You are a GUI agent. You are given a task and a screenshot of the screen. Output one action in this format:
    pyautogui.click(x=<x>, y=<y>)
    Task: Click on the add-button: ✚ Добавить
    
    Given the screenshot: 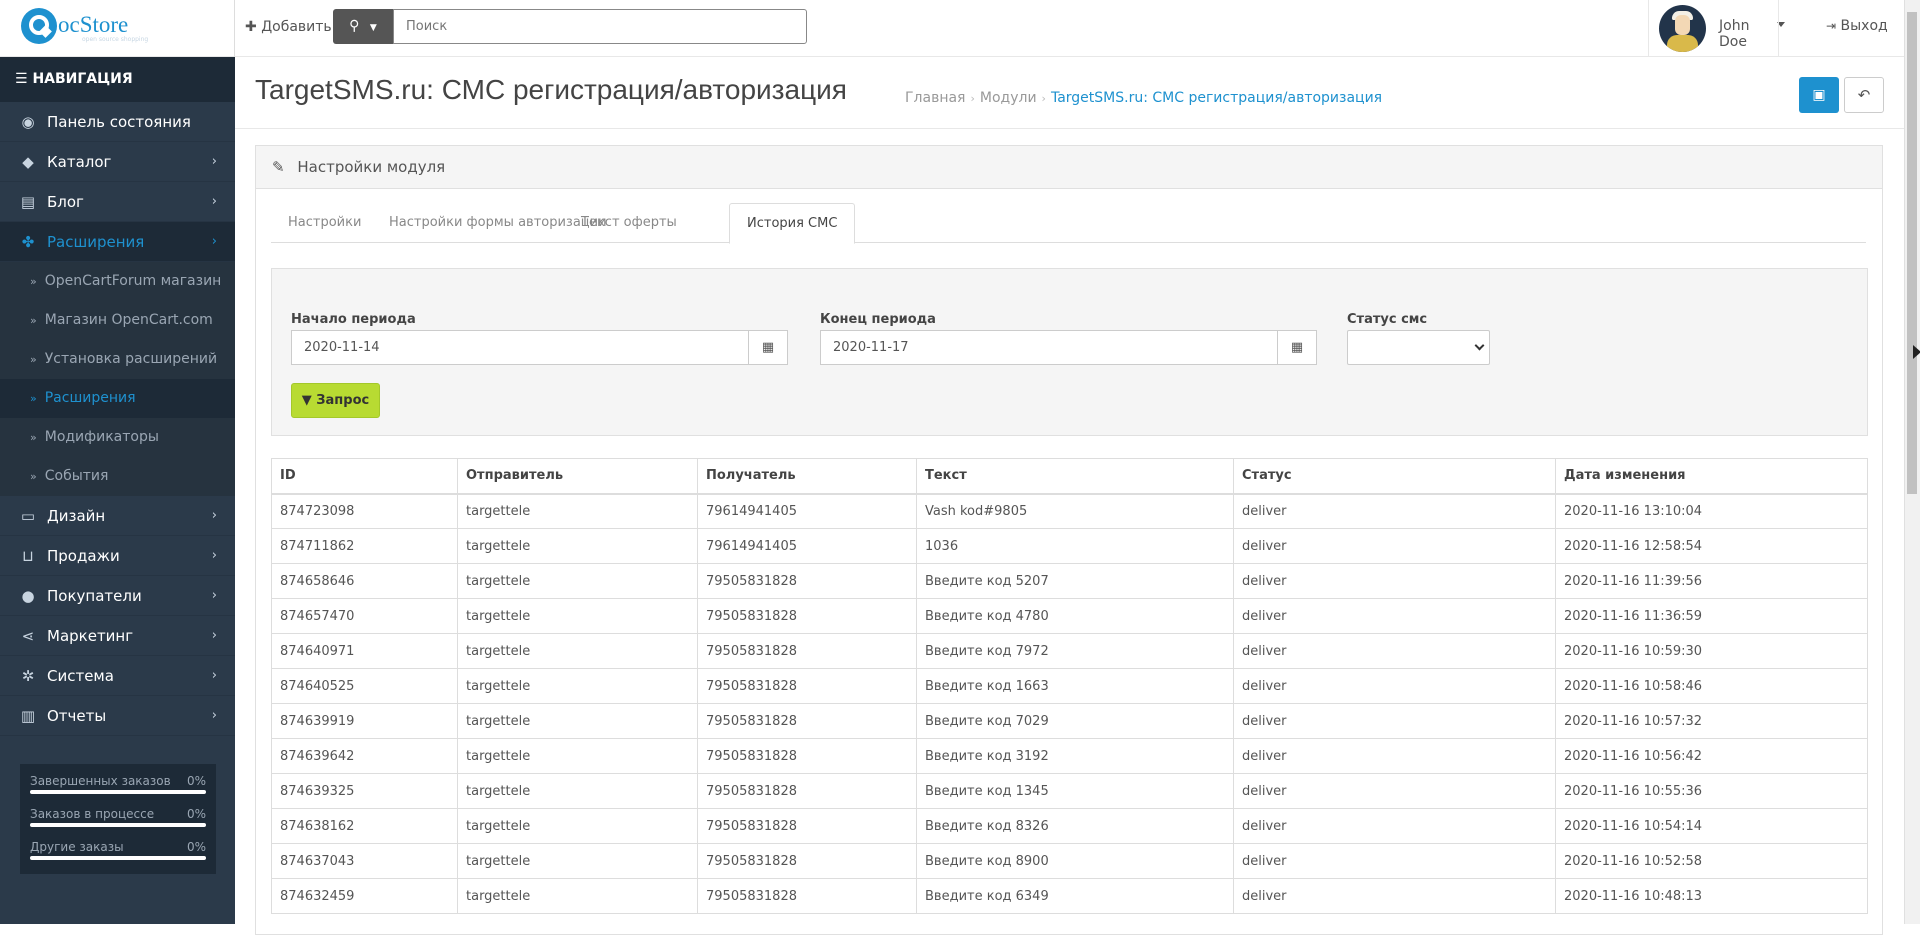 What is the action you would take?
    pyautogui.click(x=288, y=27)
    